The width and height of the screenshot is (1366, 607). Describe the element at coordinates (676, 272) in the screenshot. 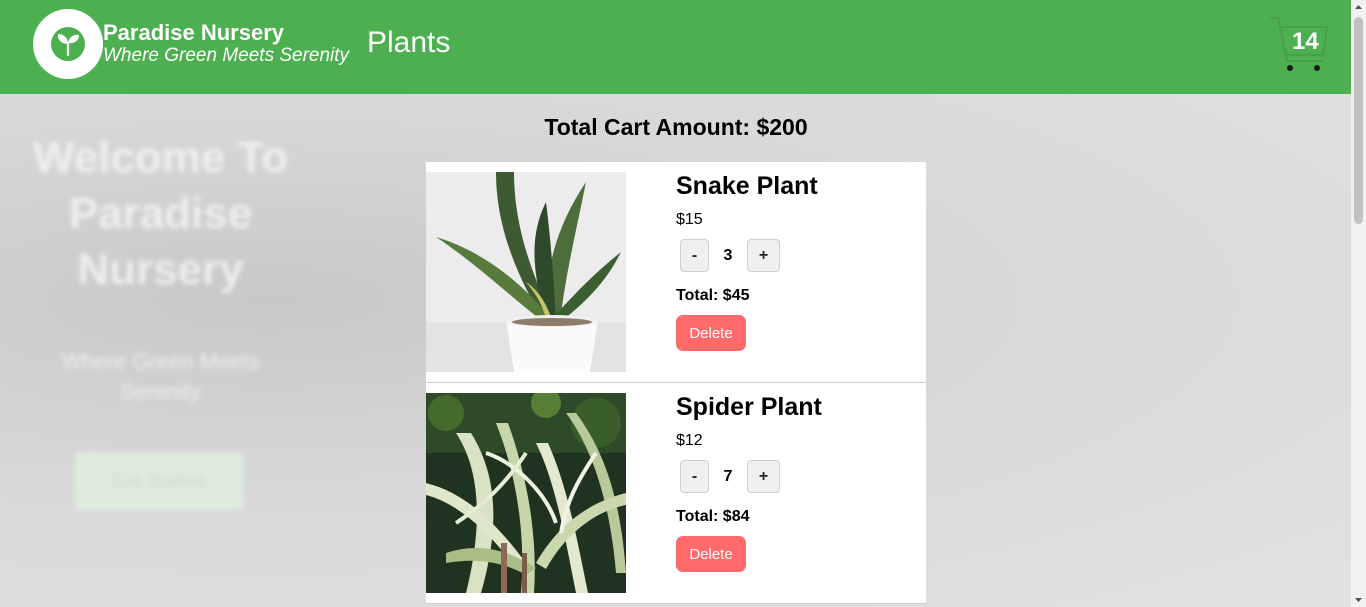

I see `cart-item: Snake Plant $15 - 3 + Total: $45 Delete` at that location.